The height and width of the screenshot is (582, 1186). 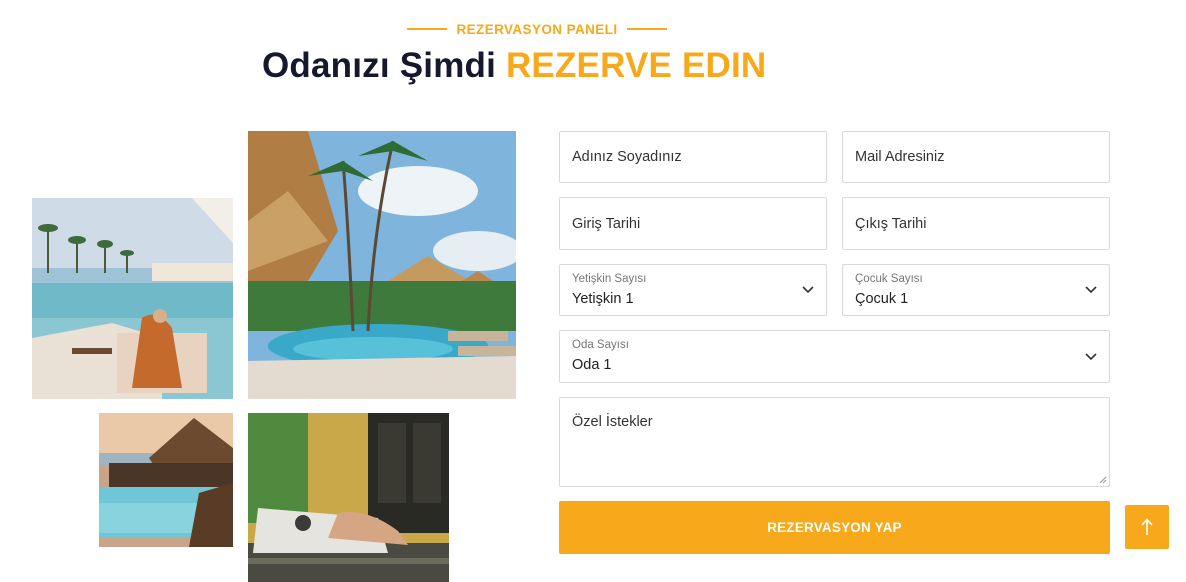 I want to click on name-placeholder: Adınız Soyadınız, so click(x=627, y=157).